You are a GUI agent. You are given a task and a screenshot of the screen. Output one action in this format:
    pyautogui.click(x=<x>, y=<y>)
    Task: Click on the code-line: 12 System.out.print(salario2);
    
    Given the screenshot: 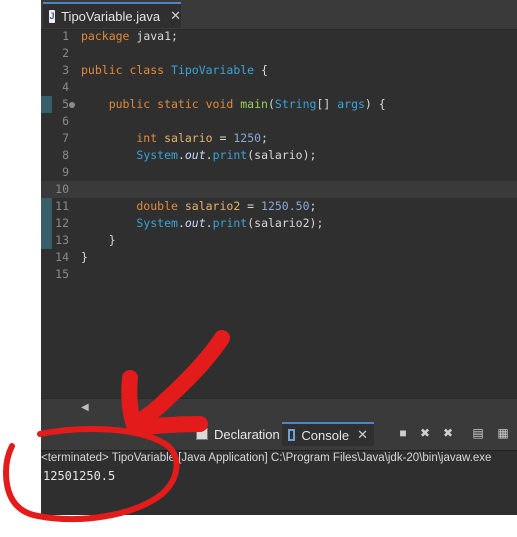 What is the action you would take?
    pyautogui.click(x=279, y=223)
    